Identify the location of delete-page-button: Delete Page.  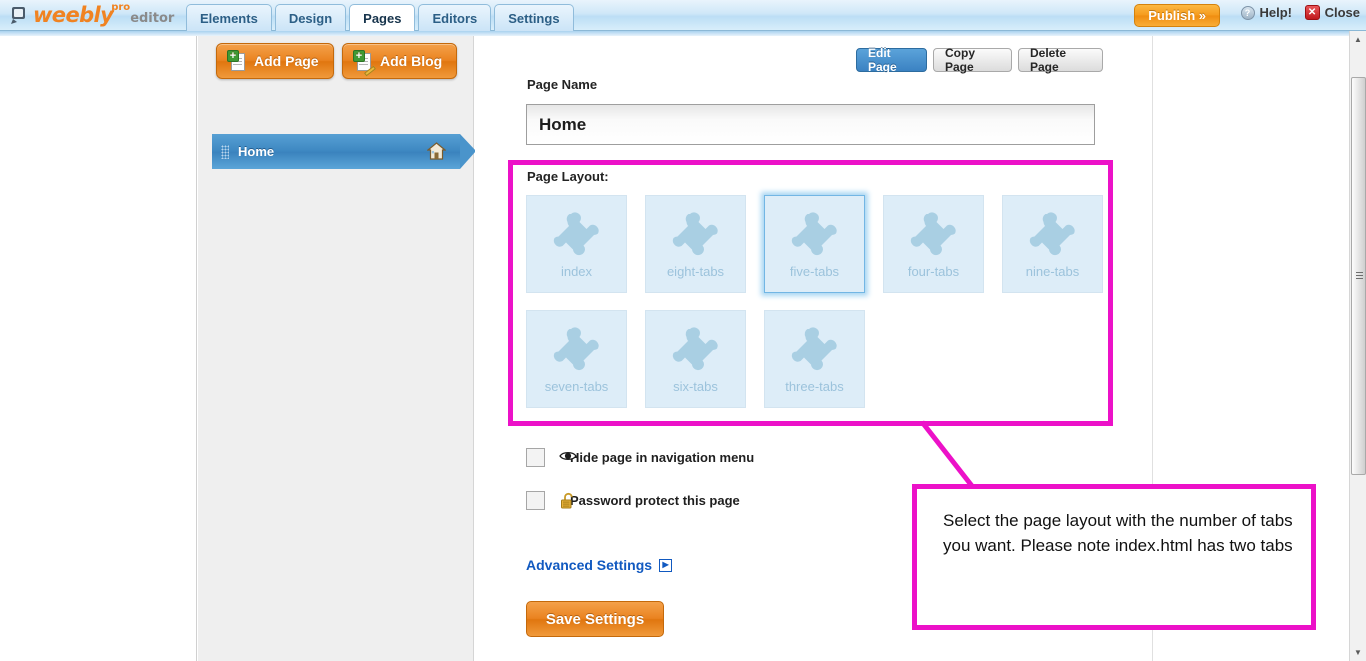
(1060, 60).